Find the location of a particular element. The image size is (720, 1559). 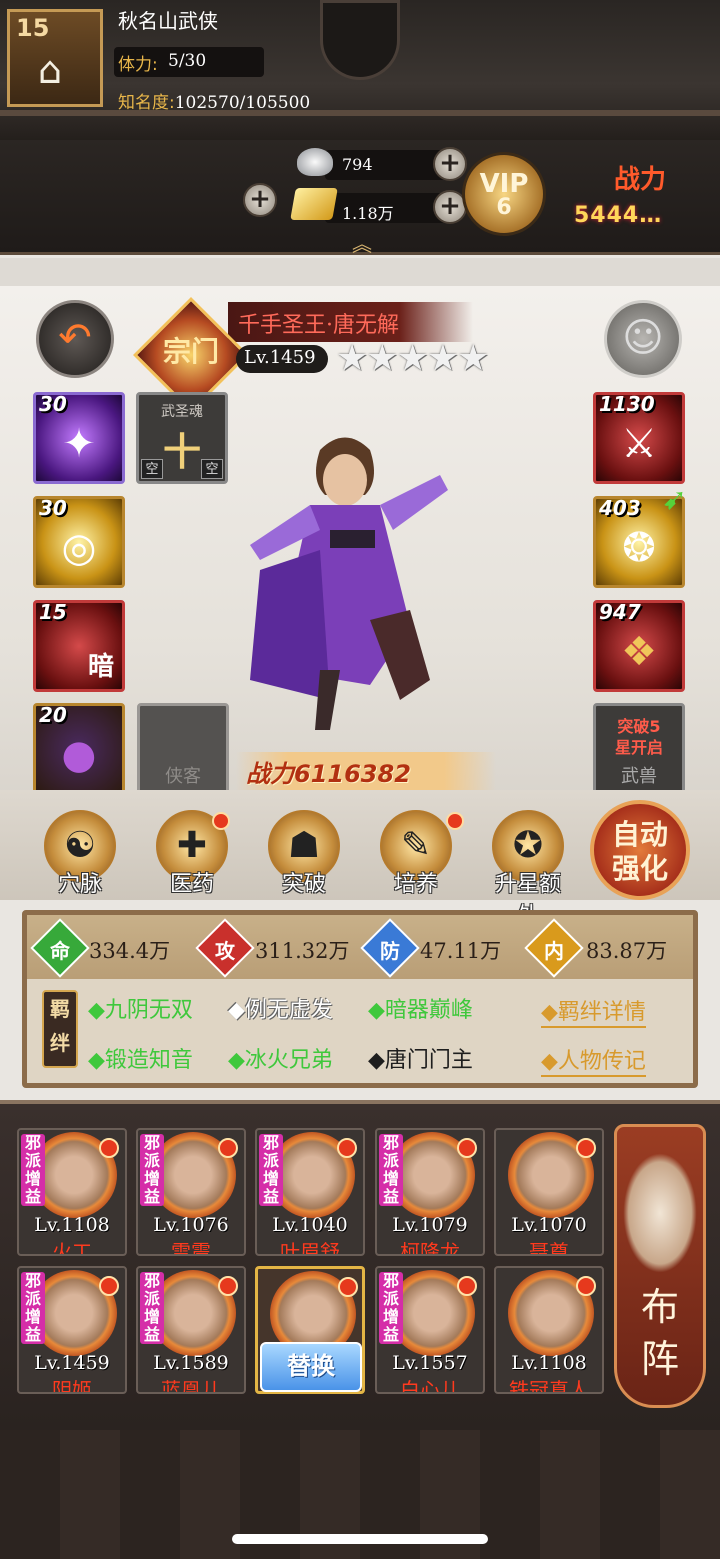

member-level: Lv.1076 is located at coordinates (191, 1225).